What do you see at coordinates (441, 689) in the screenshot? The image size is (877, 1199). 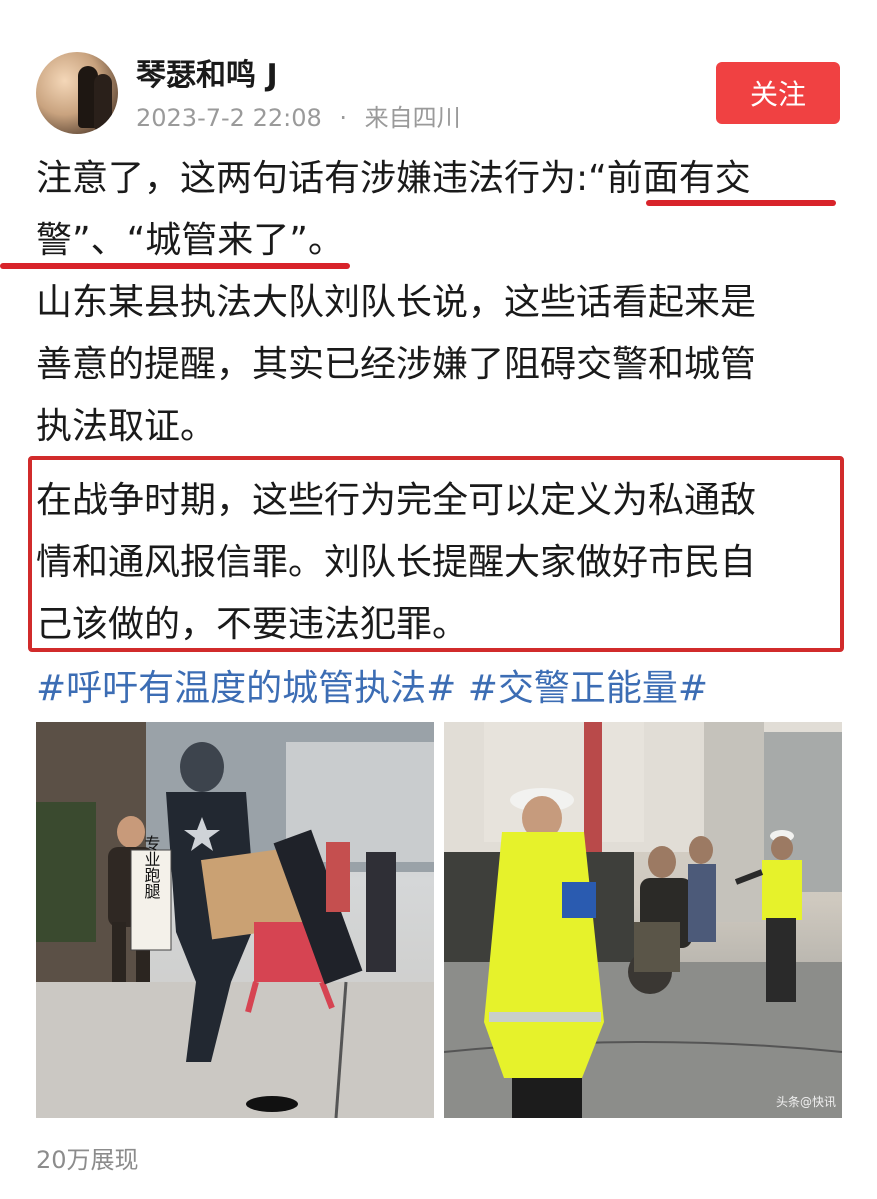 I see `hashtags: #呼吁有温度的城管执法# #交警正能量#` at bounding box center [441, 689].